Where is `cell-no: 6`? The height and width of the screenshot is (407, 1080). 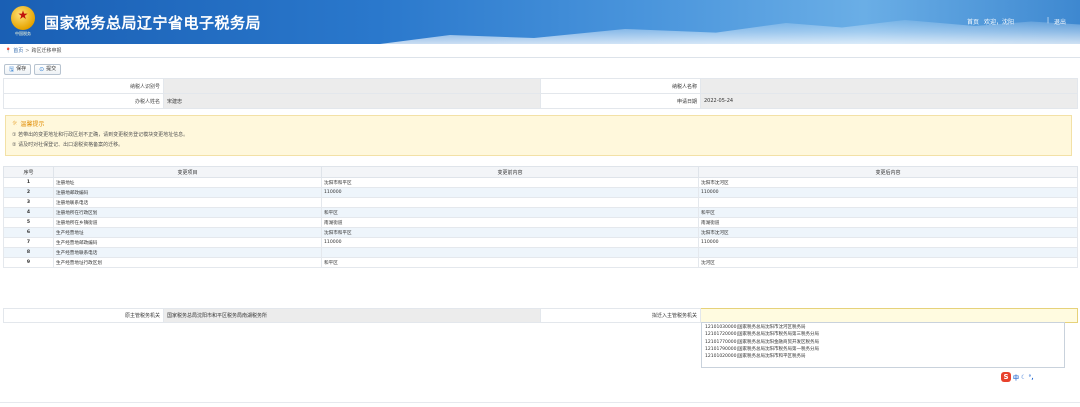
cell-no: 6 is located at coordinates (28, 232).